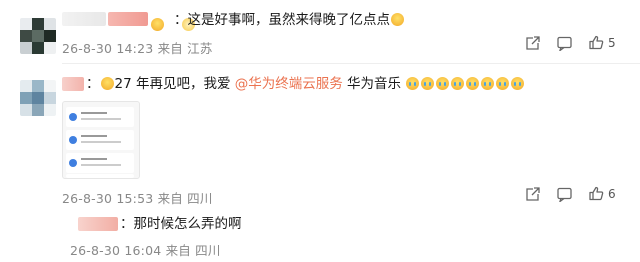  I want to click on like-count: 5, so click(612, 42).